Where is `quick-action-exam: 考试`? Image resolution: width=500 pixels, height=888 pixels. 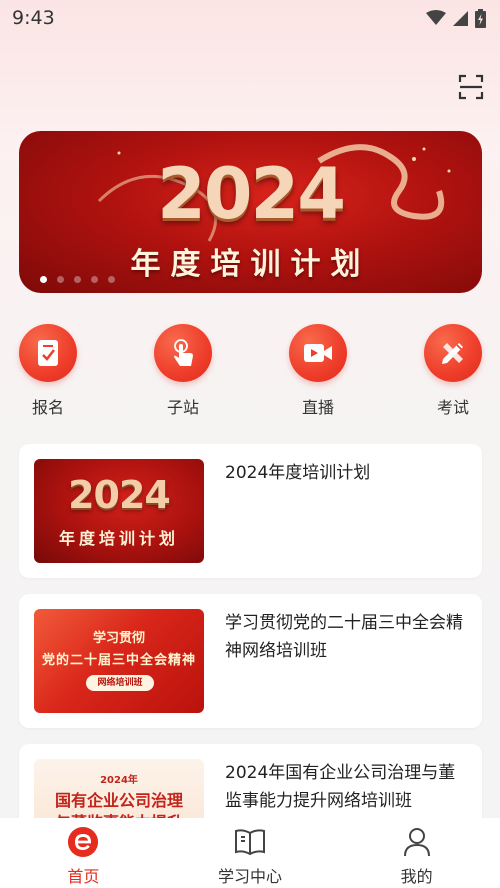 quick-action-exam: 考试 is located at coordinates (453, 371).